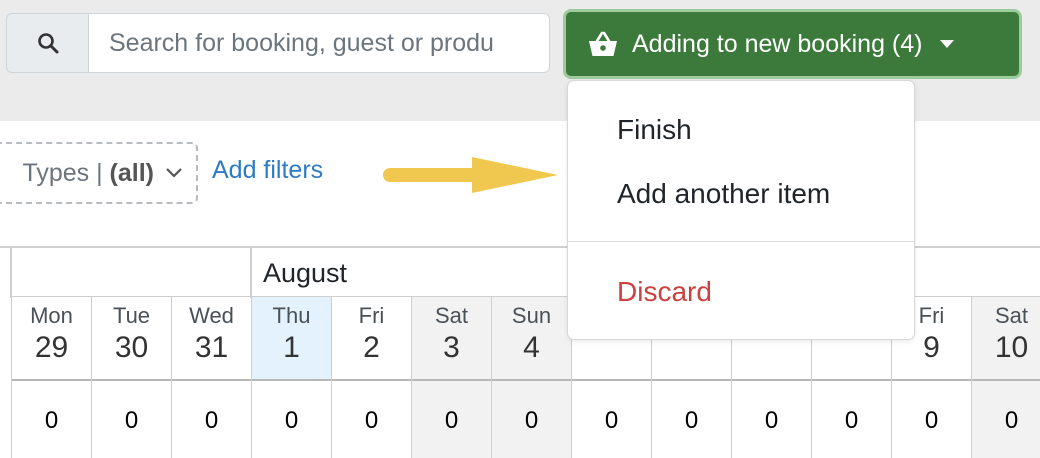  What do you see at coordinates (88, 172) in the screenshot?
I see `filter-chip-label: Types | (all)` at bounding box center [88, 172].